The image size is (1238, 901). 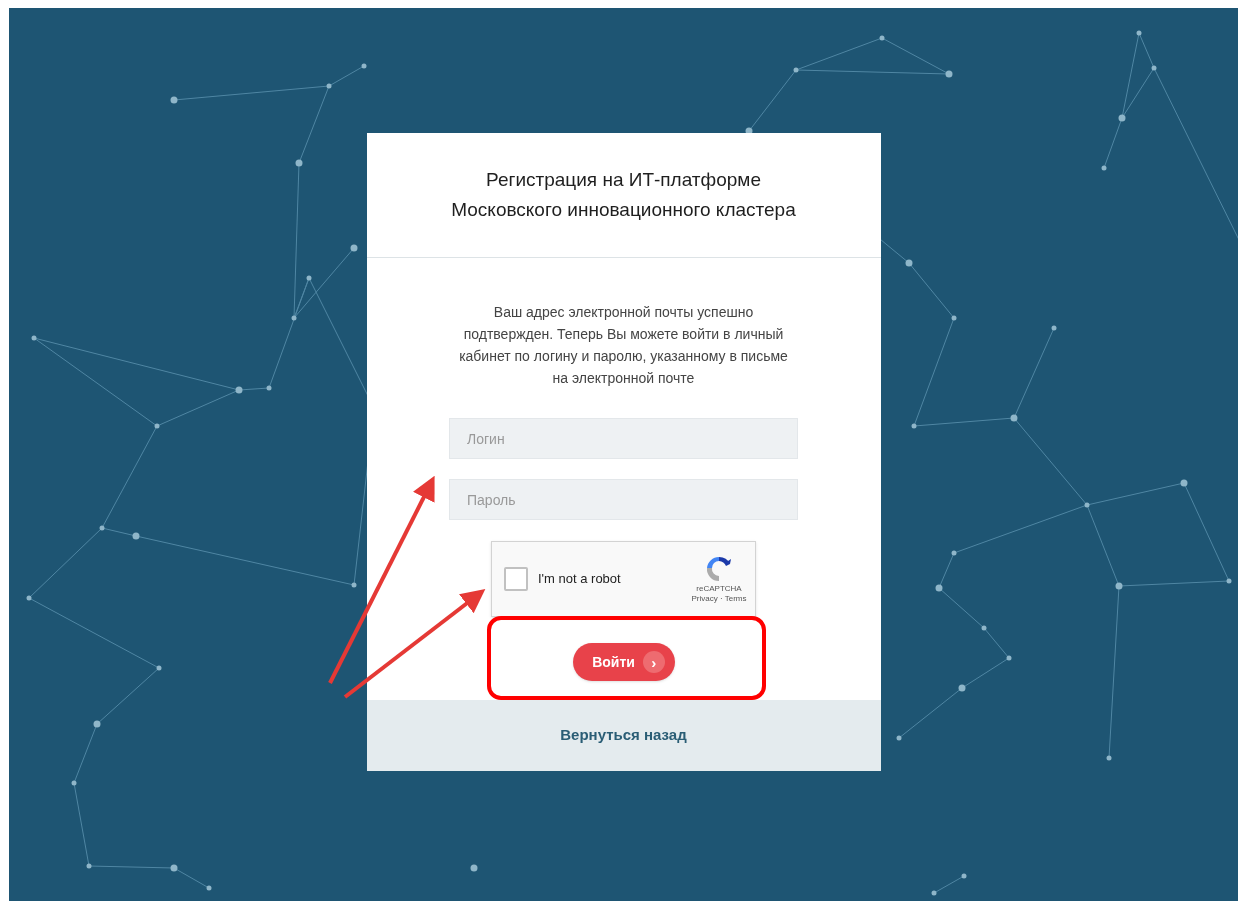 What do you see at coordinates (623, 438) in the screenshot?
I see `login-field: Логин` at bounding box center [623, 438].